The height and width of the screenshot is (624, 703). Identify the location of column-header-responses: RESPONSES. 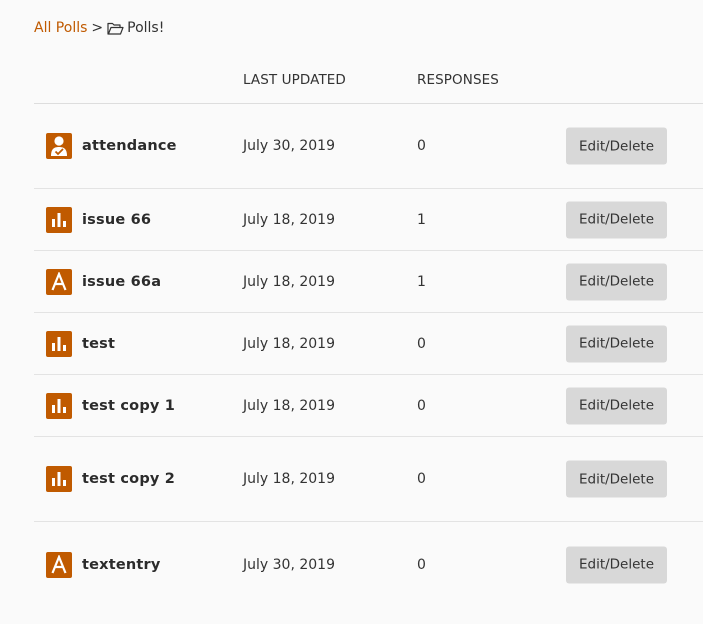
(458, 80).